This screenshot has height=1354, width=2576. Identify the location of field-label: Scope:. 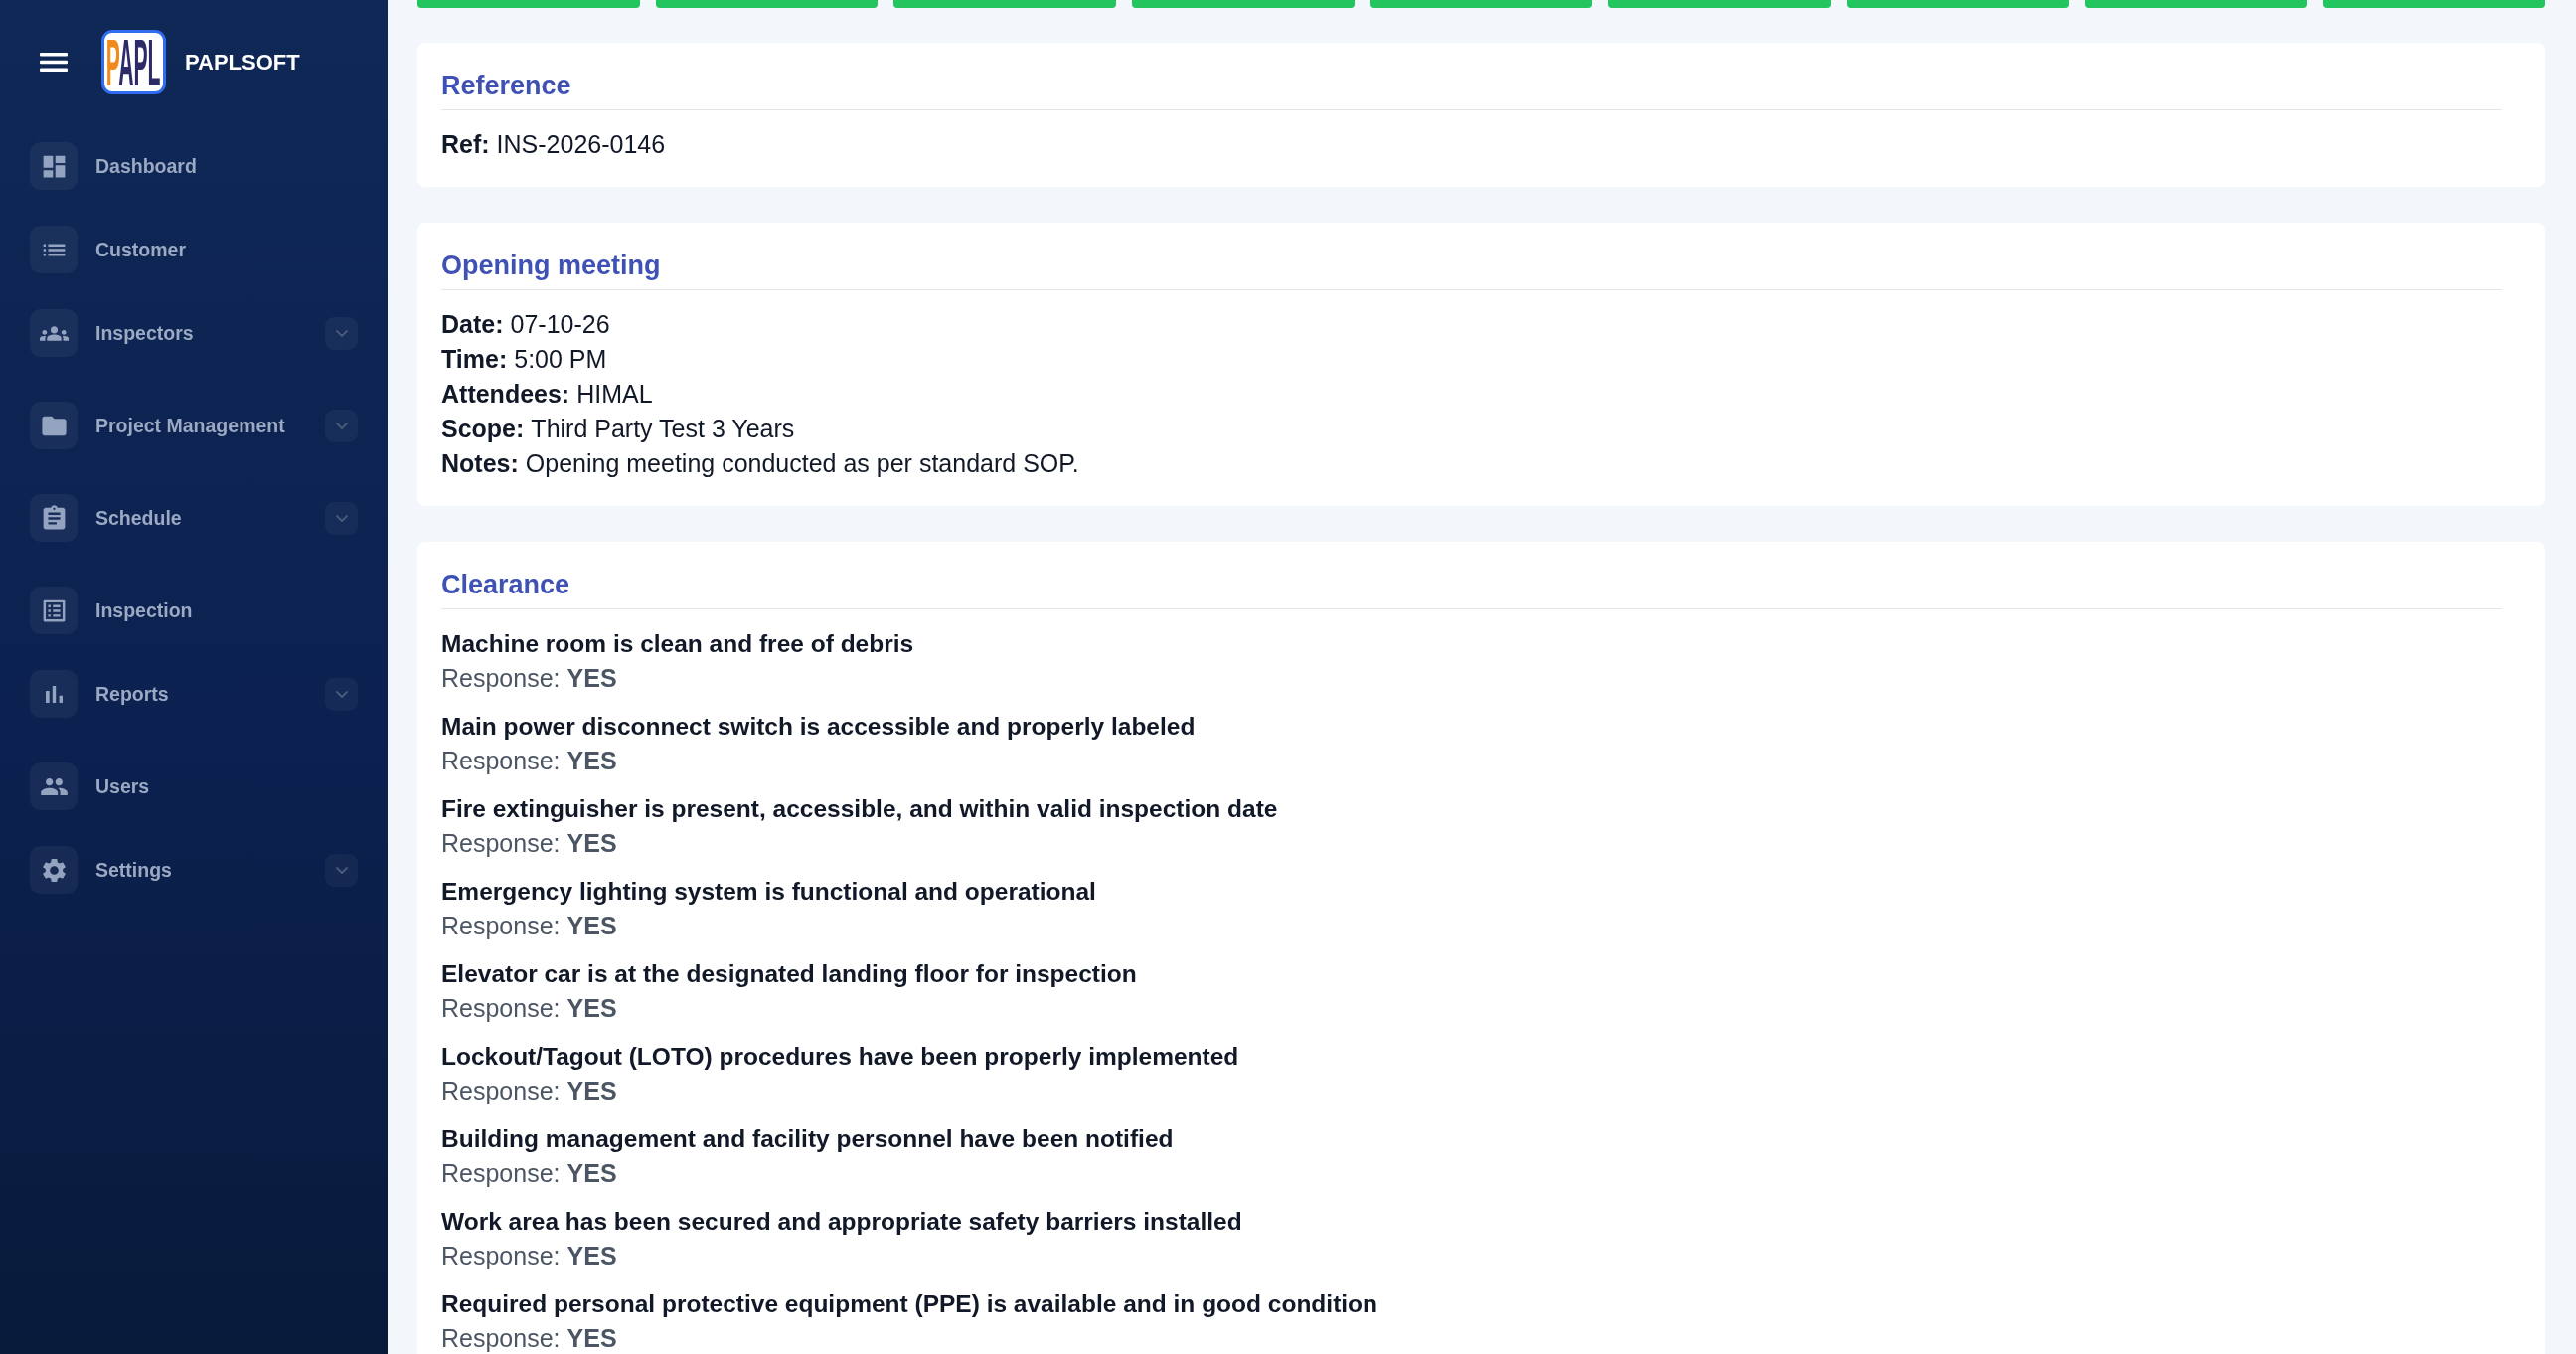
(483, 428).